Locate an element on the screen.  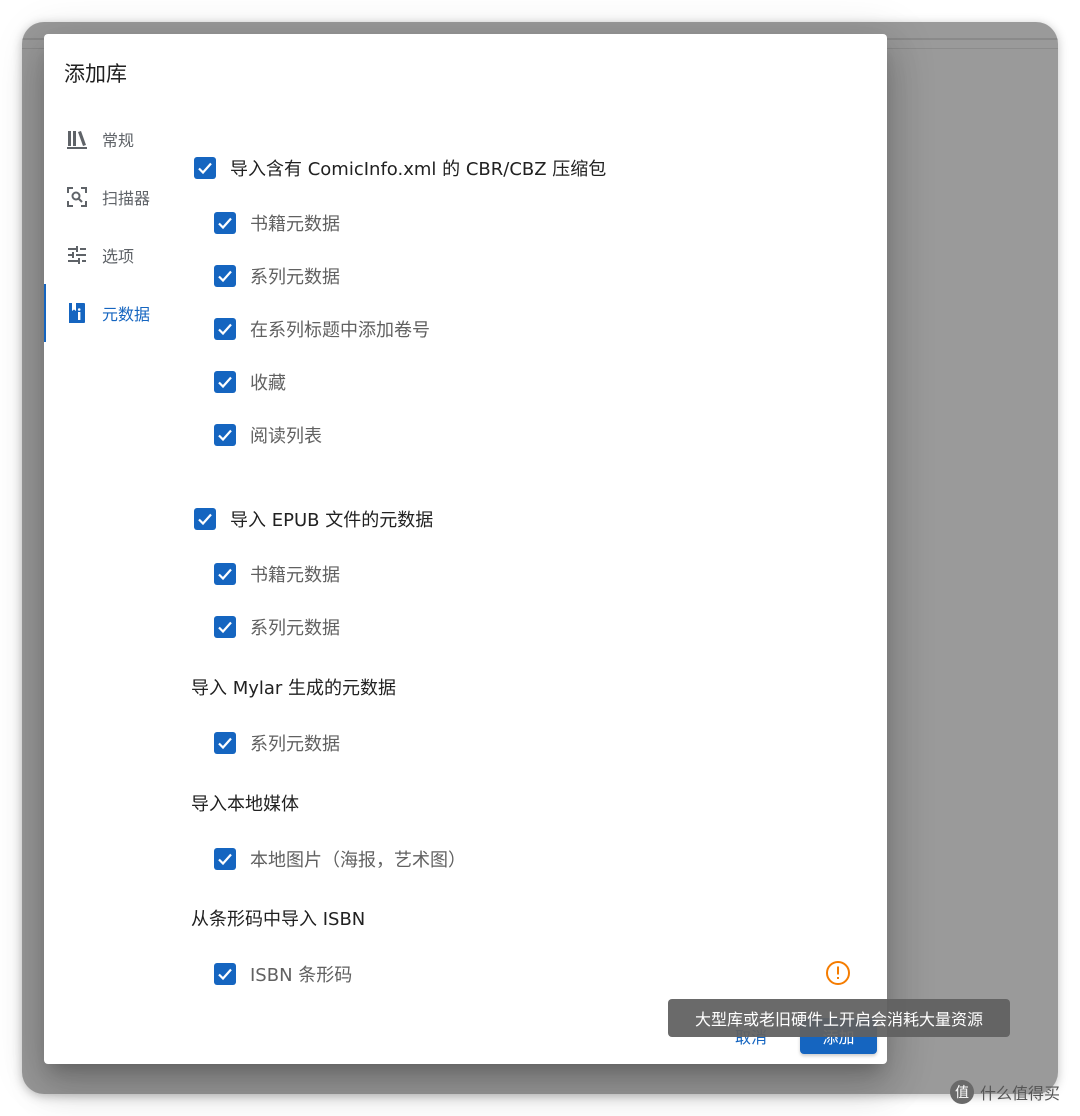
warning-tooltip: 大型库或老旧硬件上开启会消耗大量资源 is located at coordinates (839, 1018).